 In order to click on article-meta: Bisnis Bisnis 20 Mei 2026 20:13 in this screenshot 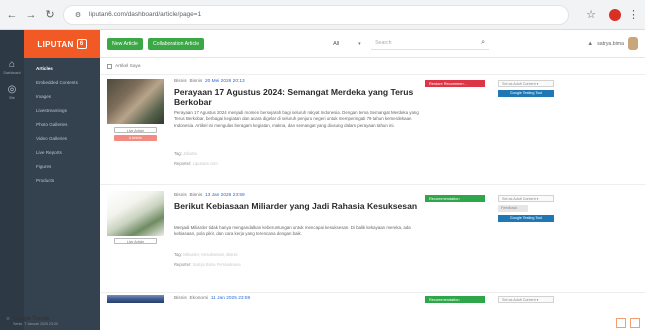, I will do `click(209, 81)`.